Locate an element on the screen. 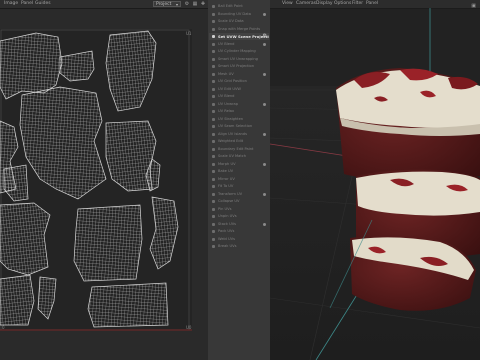 The width and height of the screenshot is (480, 360). tool-list-item: Break UVs is located at coordinates (239, 246).